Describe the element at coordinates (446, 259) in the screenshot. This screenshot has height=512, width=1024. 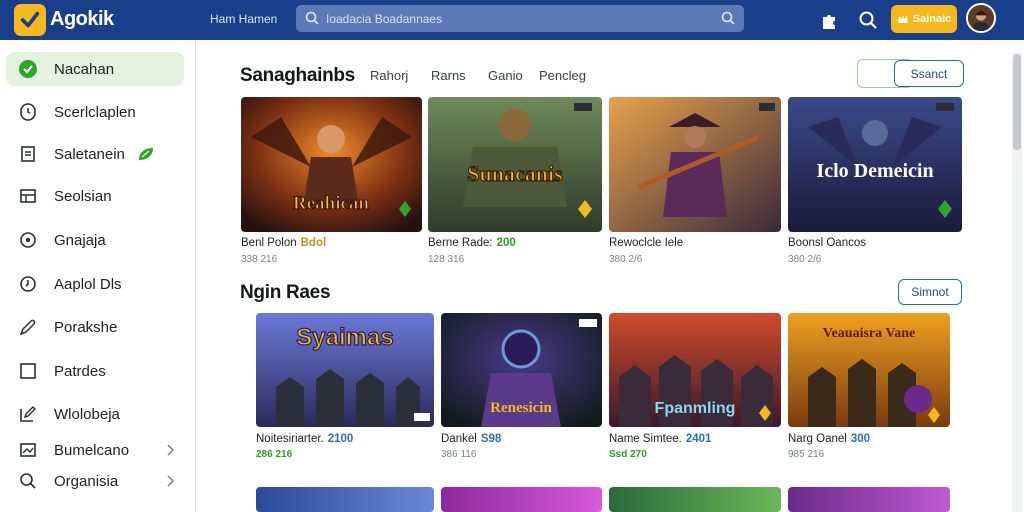
I see `card-subtitle: 128 316` at that location.